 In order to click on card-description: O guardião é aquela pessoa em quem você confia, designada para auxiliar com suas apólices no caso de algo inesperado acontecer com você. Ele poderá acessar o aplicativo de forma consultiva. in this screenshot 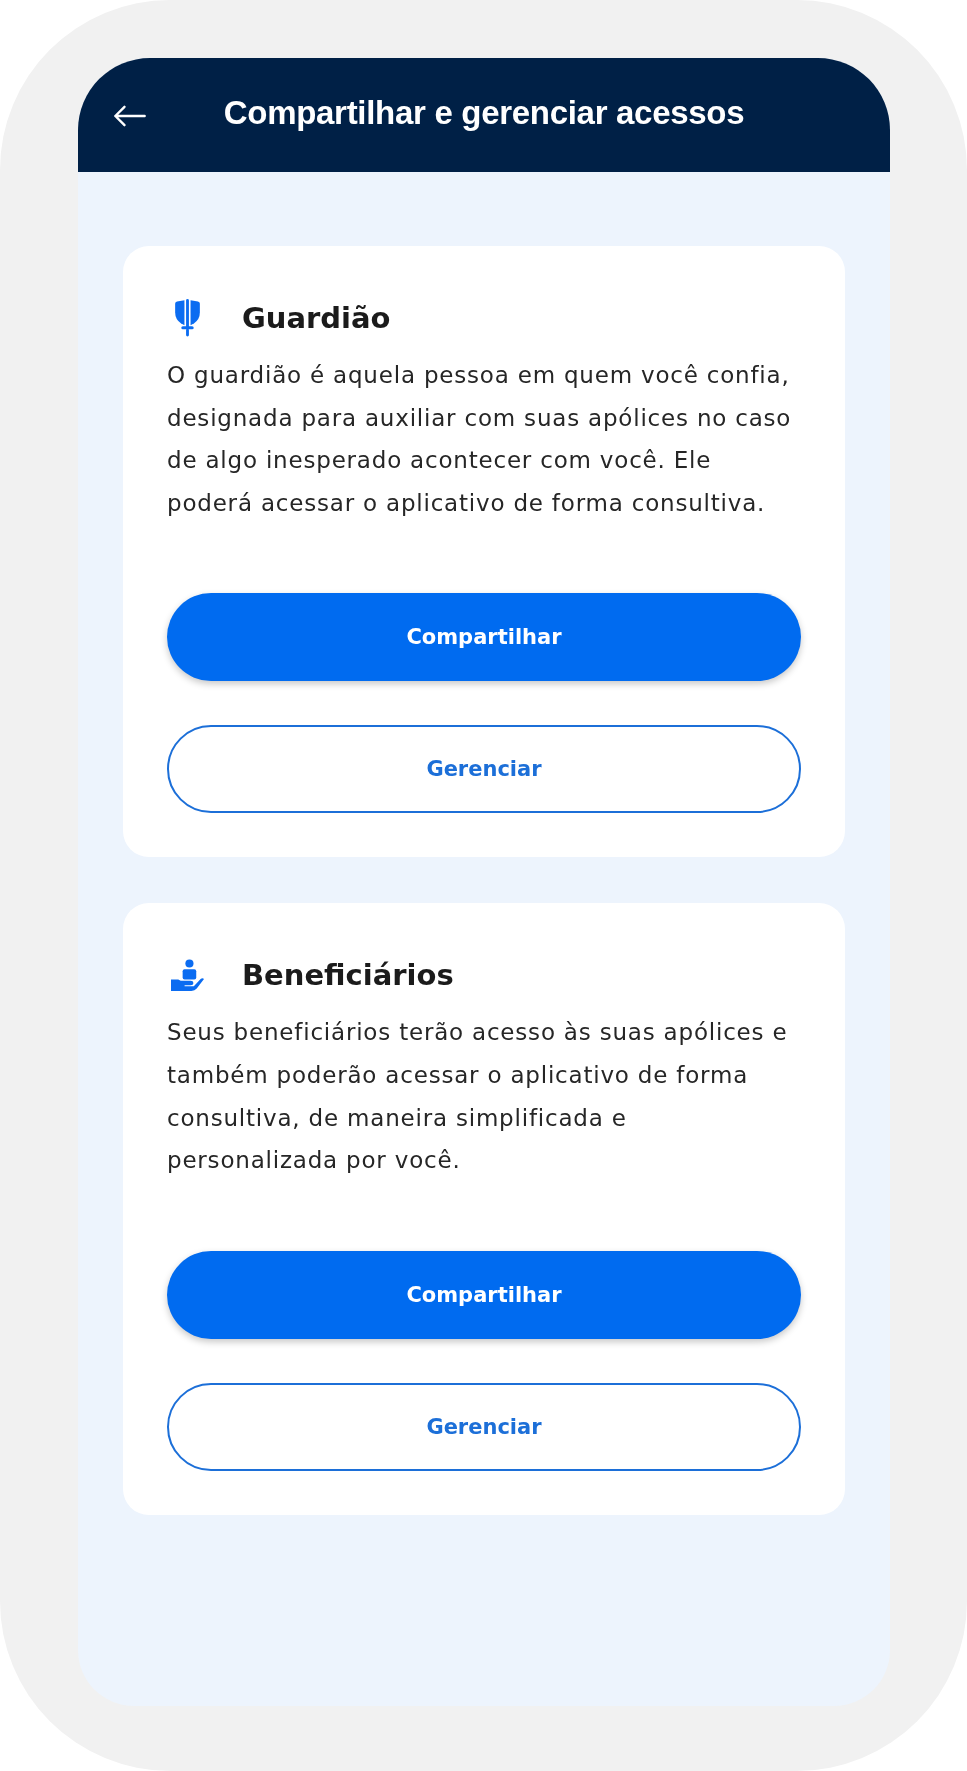, I will do `click(480, 439)`.